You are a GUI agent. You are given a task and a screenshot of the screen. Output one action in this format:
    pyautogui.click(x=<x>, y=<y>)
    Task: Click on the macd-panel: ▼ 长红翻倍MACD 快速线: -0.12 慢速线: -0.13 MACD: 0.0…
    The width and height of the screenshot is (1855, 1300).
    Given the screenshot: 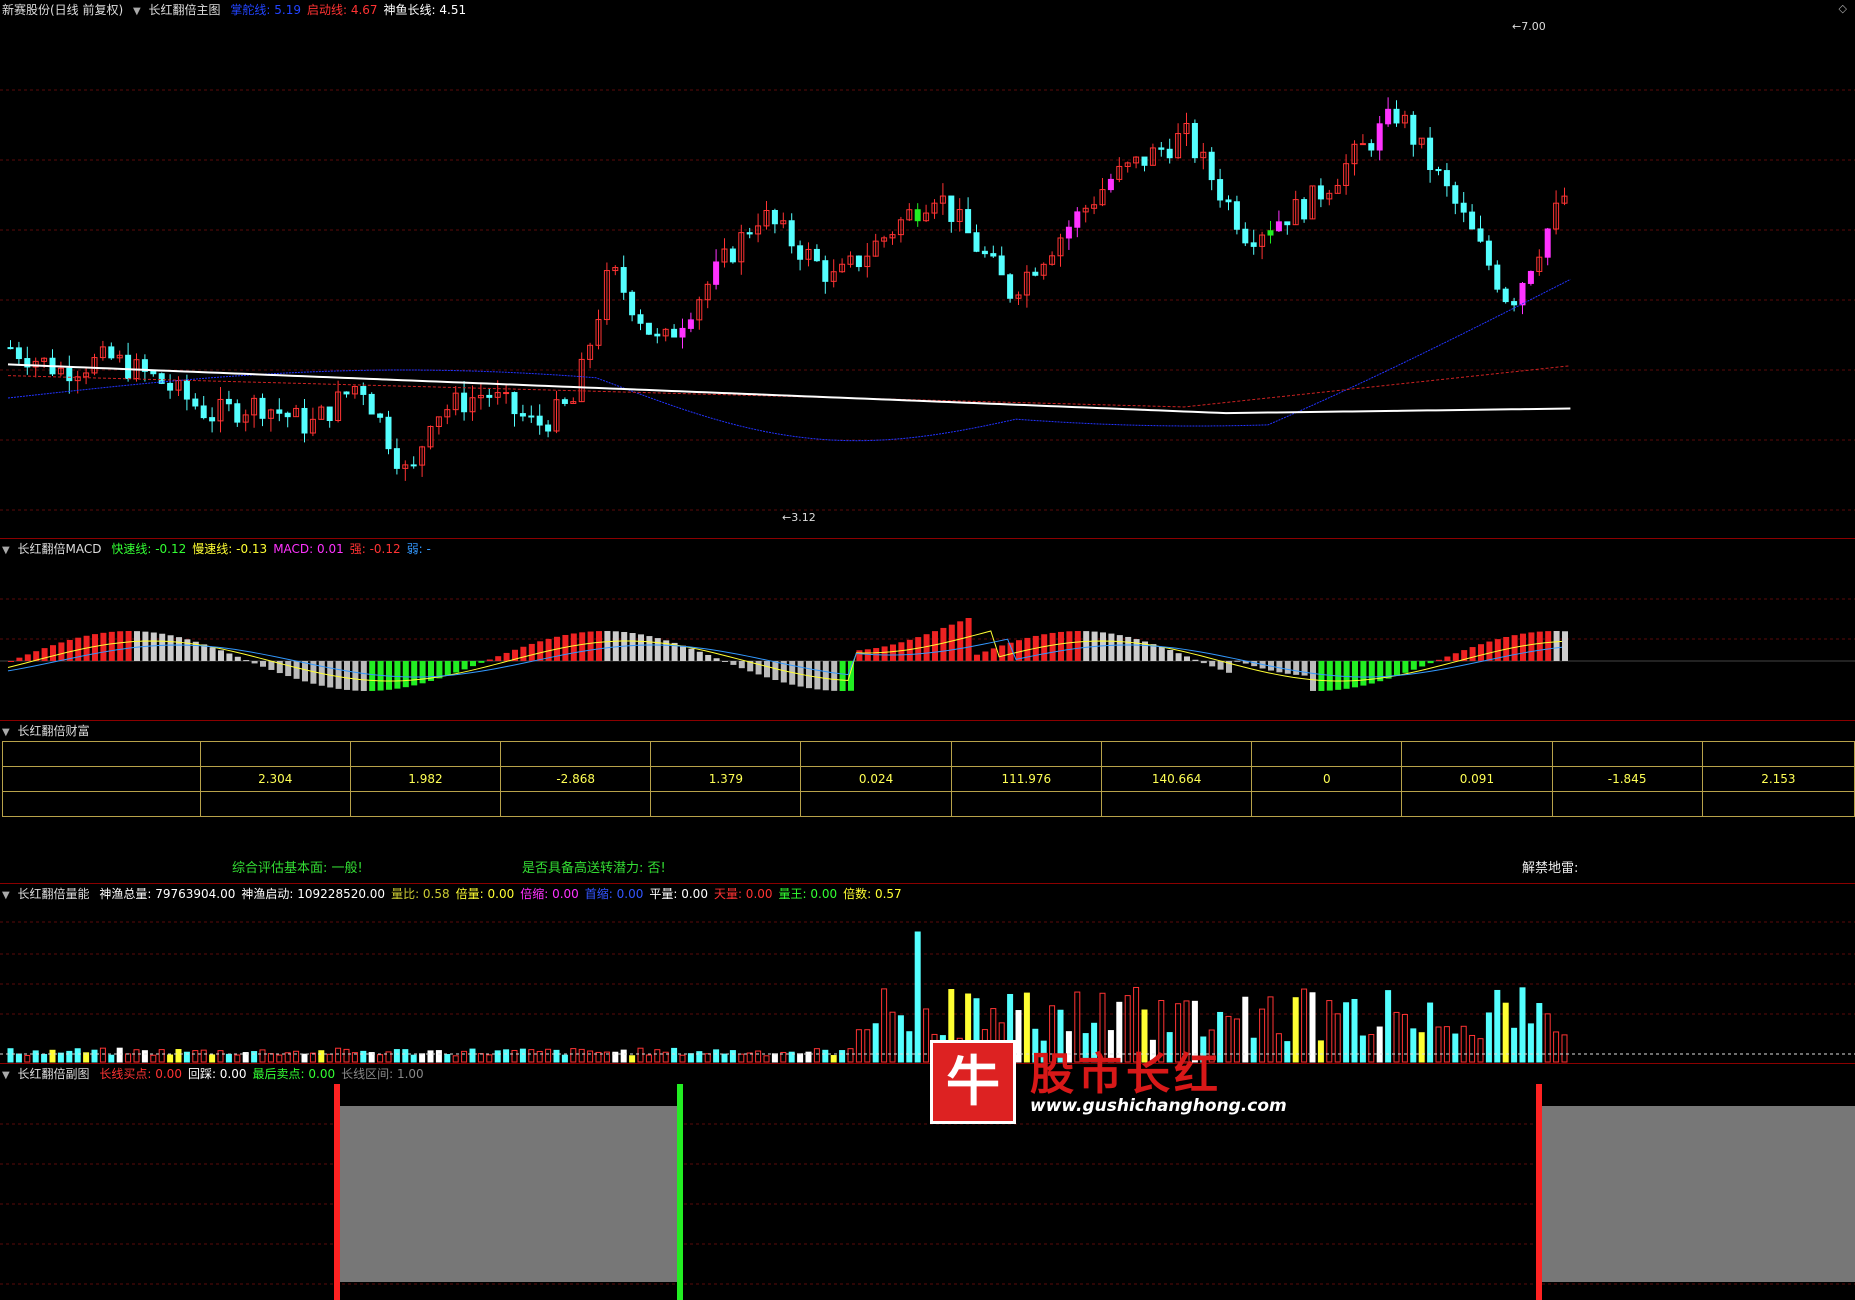 What is the action you would take?
    pyautogui.click(x=927, y=629)
    